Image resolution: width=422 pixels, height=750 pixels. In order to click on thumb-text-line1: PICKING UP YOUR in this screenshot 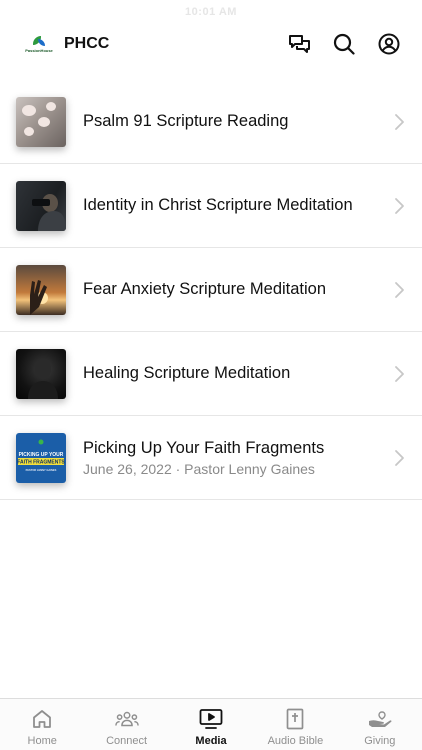, I will do `click(41, 455)`.